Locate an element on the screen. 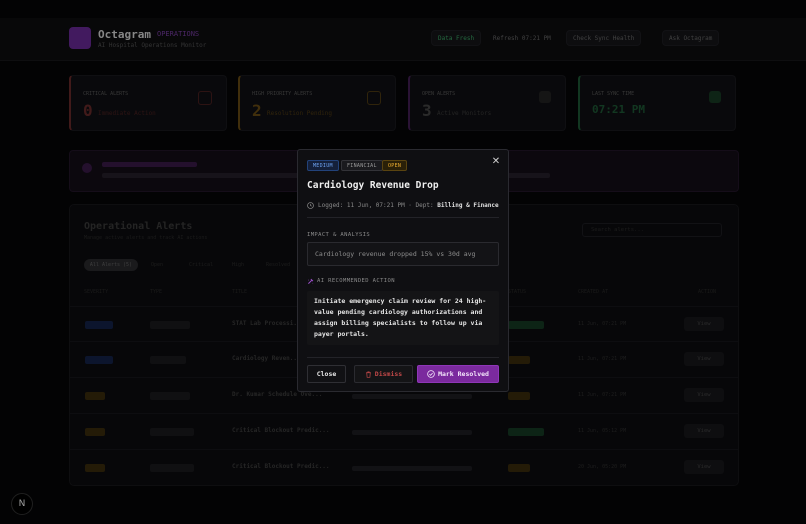  modal-title: Cardiology Revenue Drop is located at coordinates (373, 185).